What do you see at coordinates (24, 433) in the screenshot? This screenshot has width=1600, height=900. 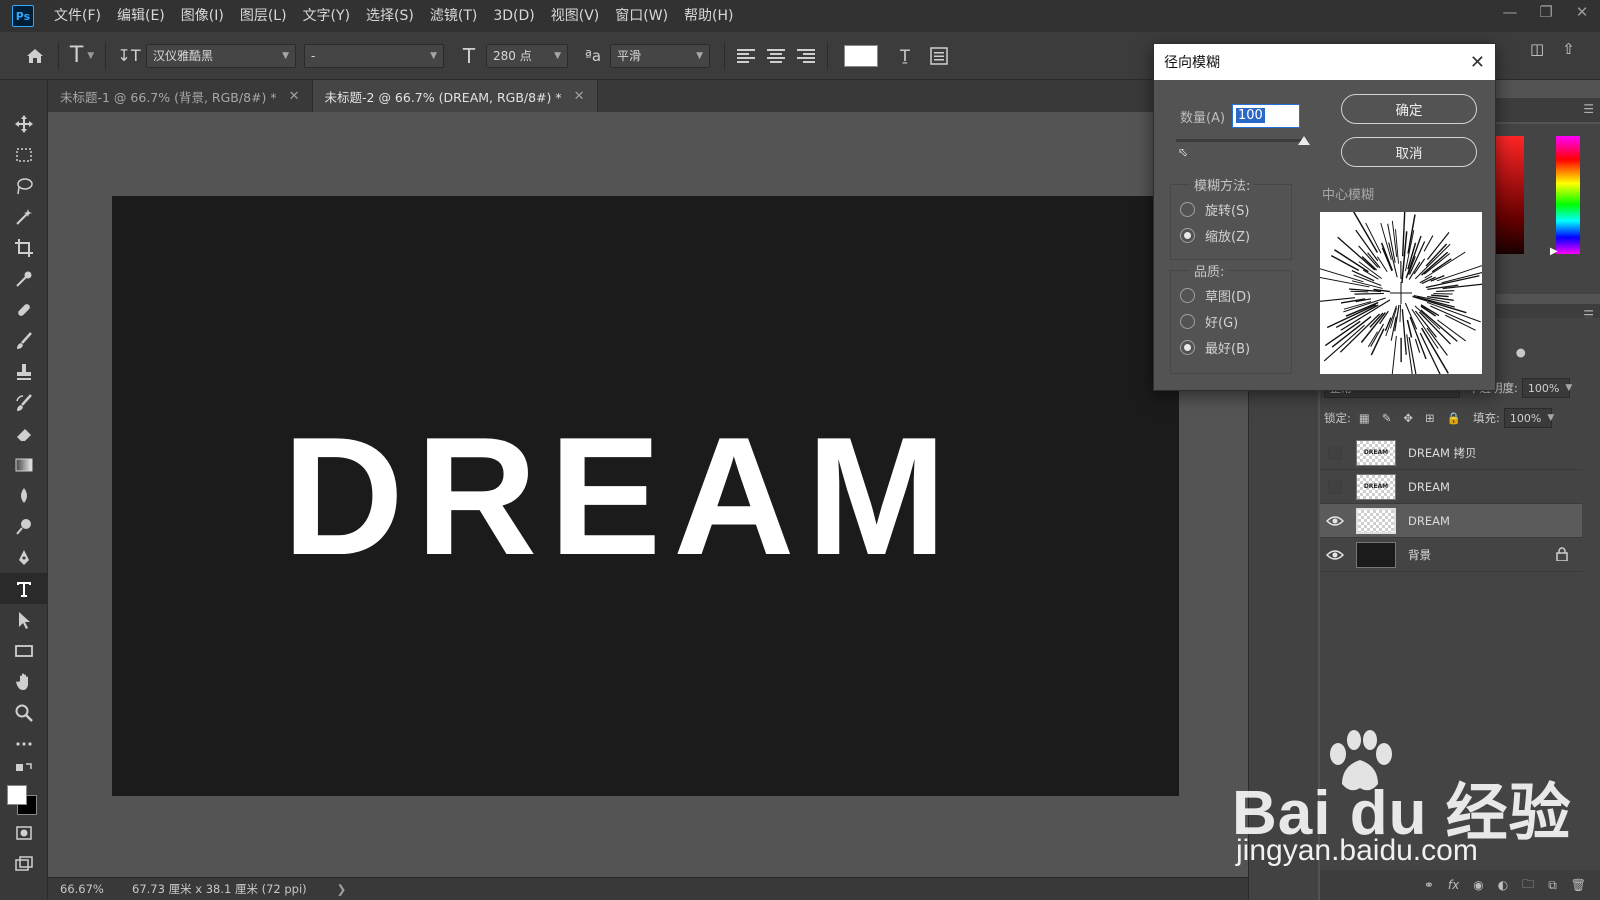 I see `eraser-tool-icon` at bounding box center [24, 433].